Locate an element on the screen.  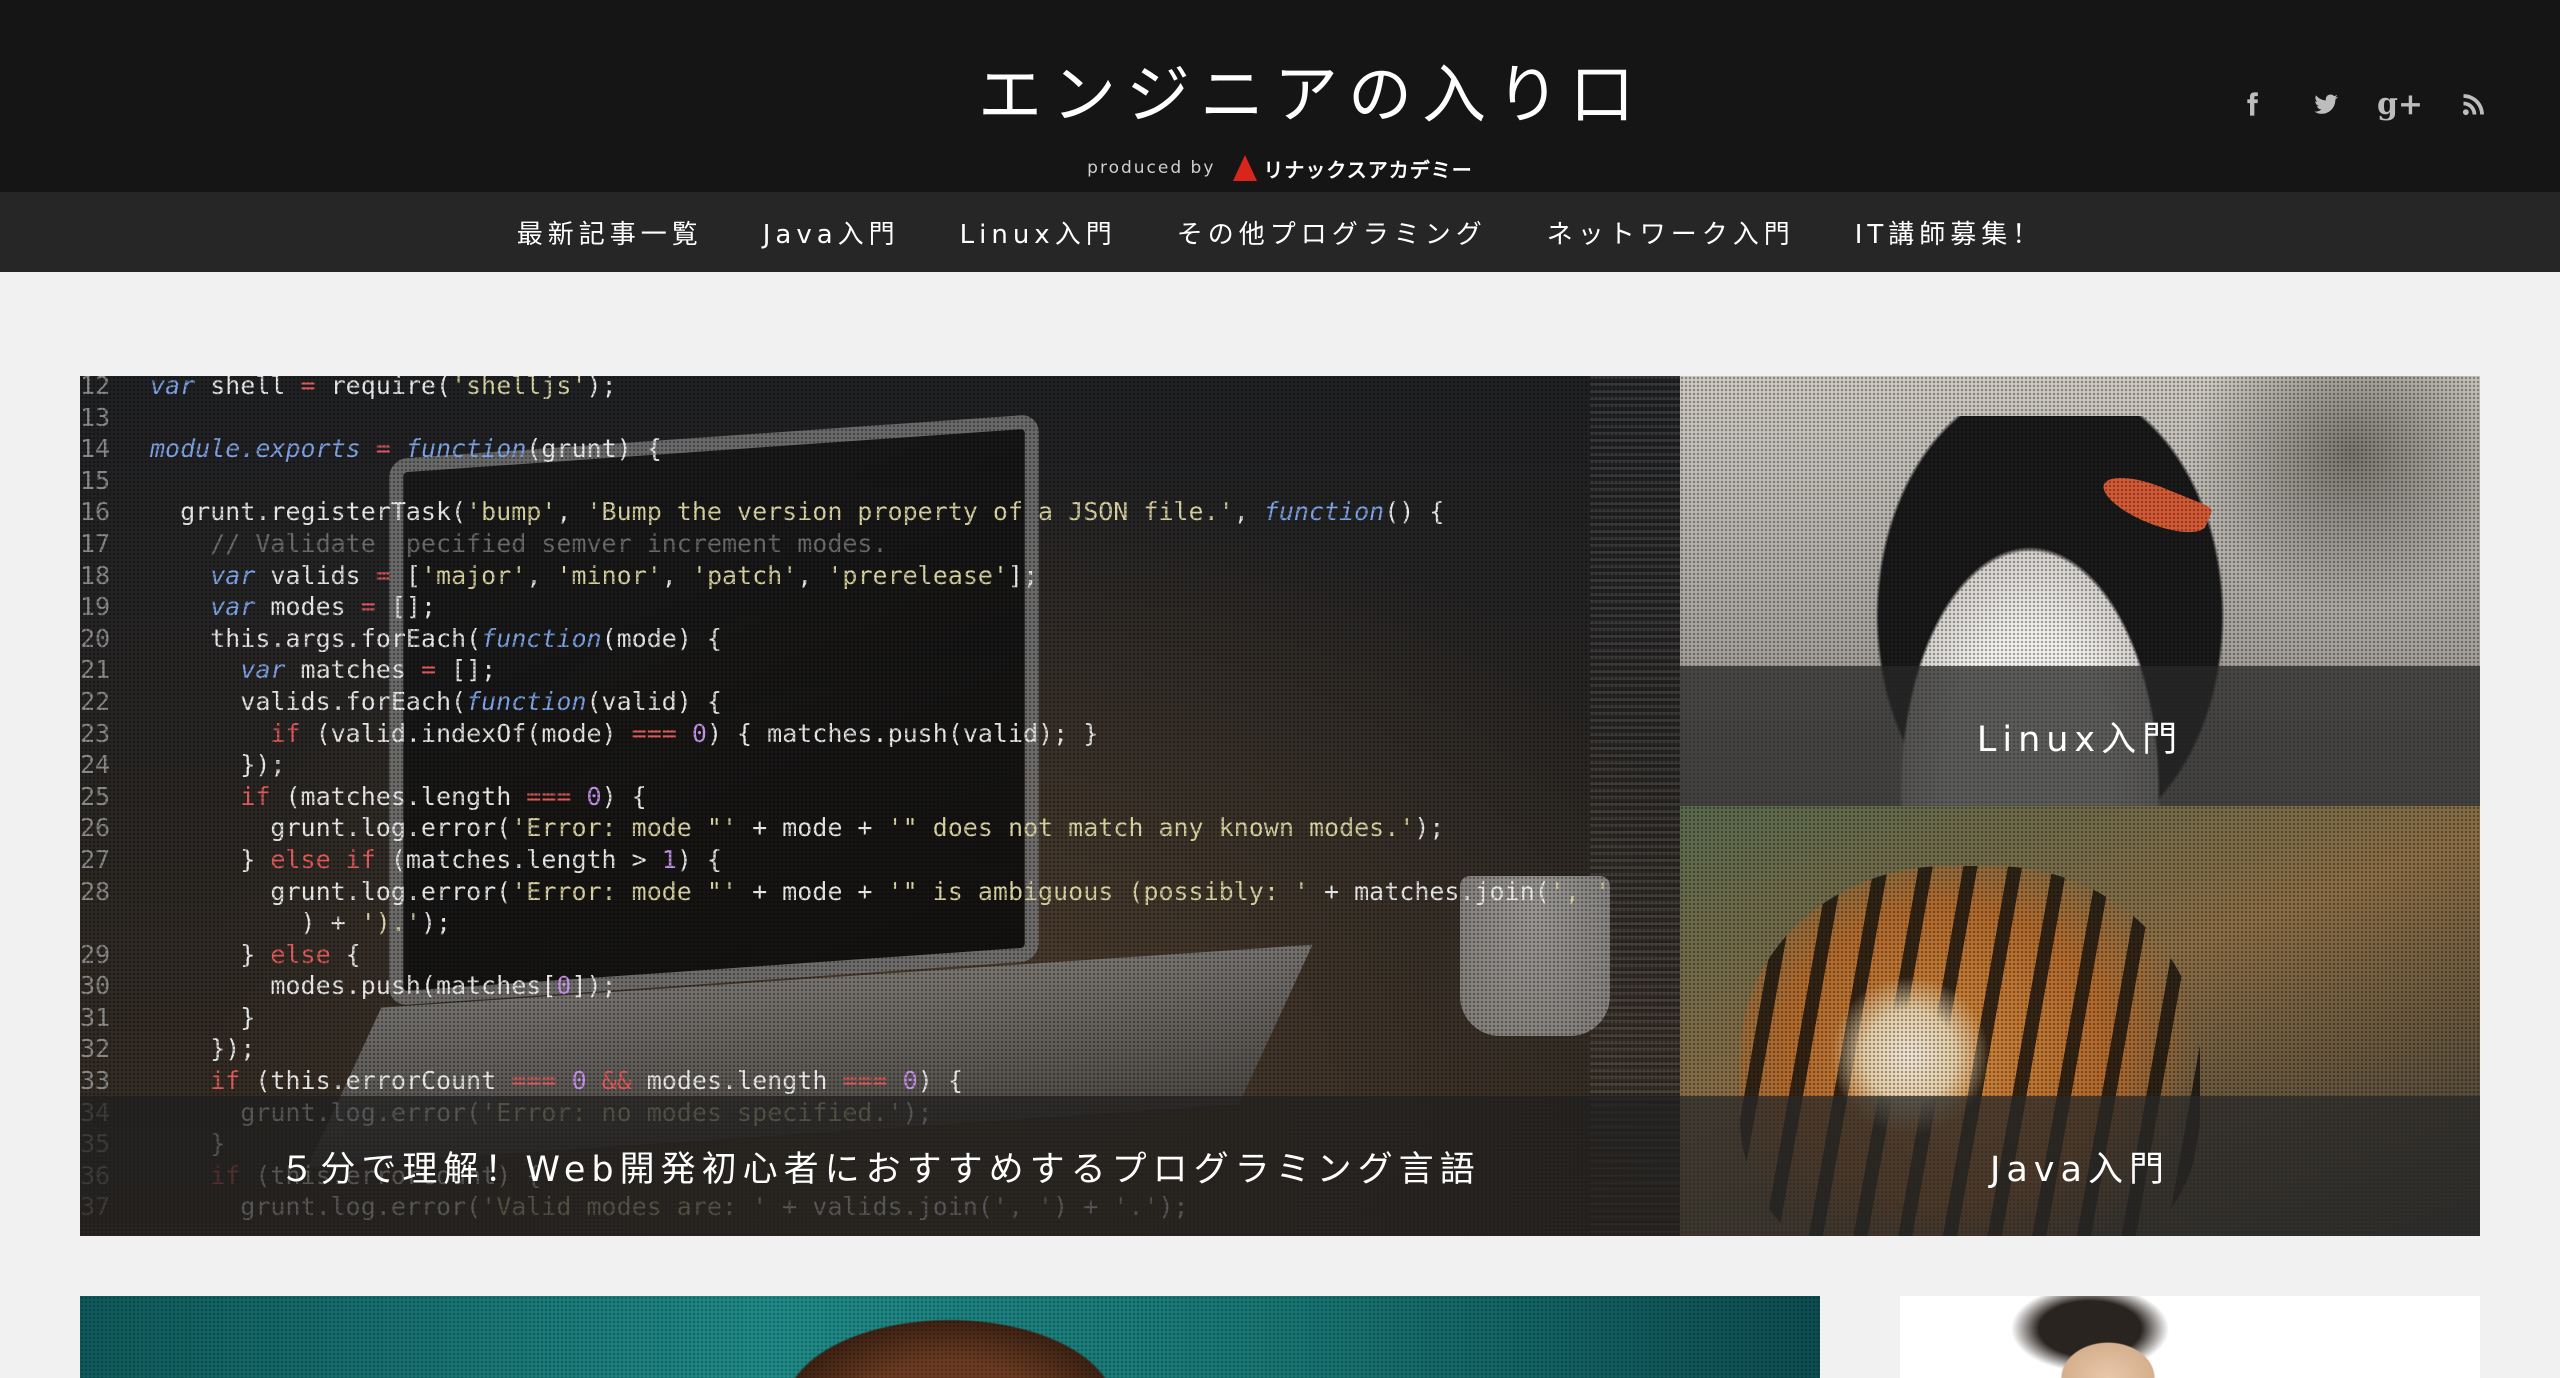
featured-linux-category: Linux入門 is located at coordinates (2080, 591).